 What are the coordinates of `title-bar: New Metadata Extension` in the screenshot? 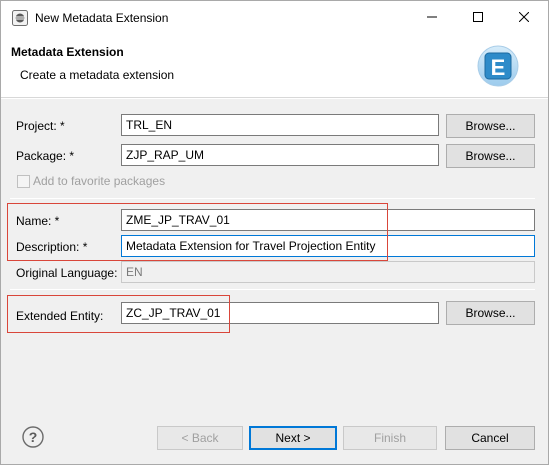 It's located at (274, 18).